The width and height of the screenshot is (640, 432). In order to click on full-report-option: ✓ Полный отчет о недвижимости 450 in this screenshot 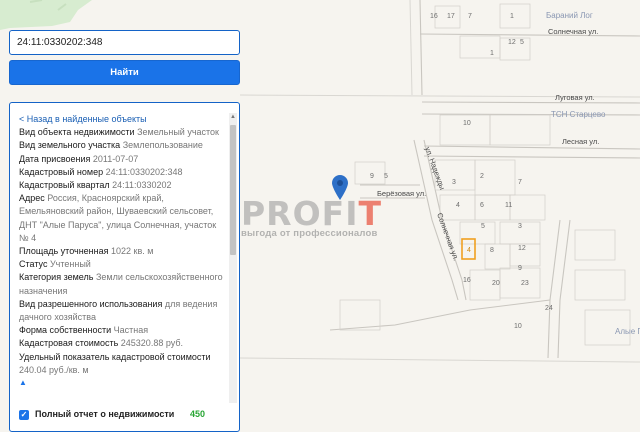, I will do `click(124, 414)`.